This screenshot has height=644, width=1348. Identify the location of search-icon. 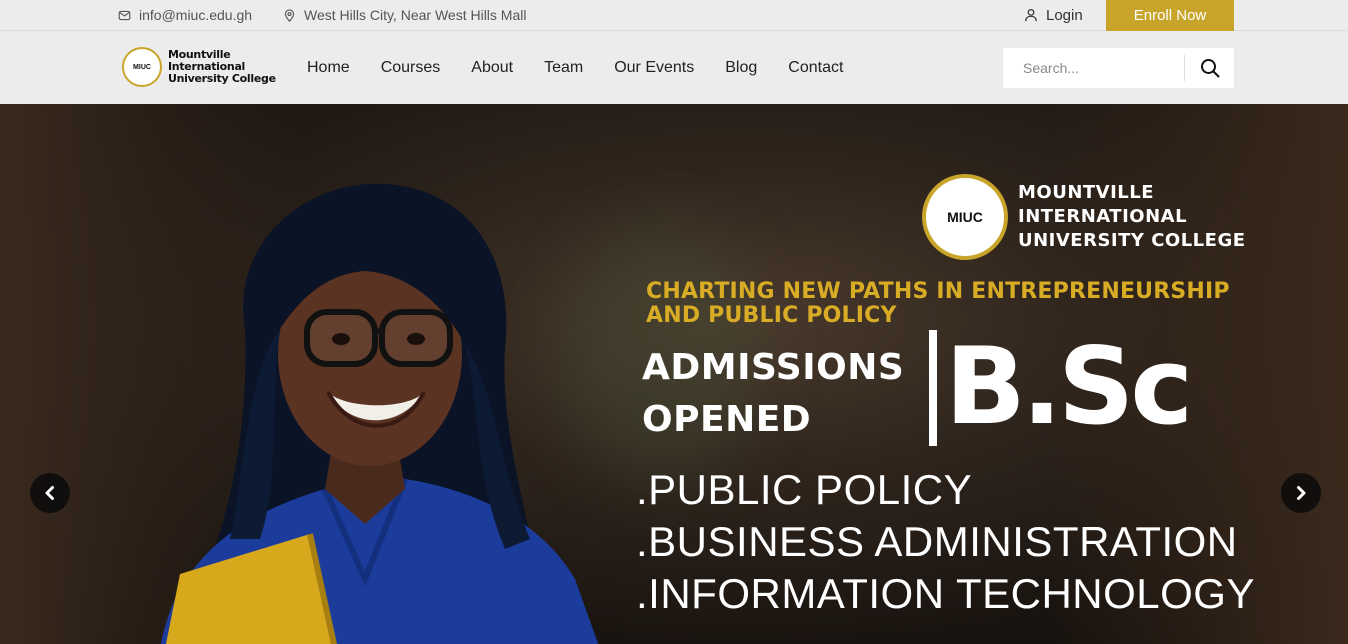
(1209, 68).